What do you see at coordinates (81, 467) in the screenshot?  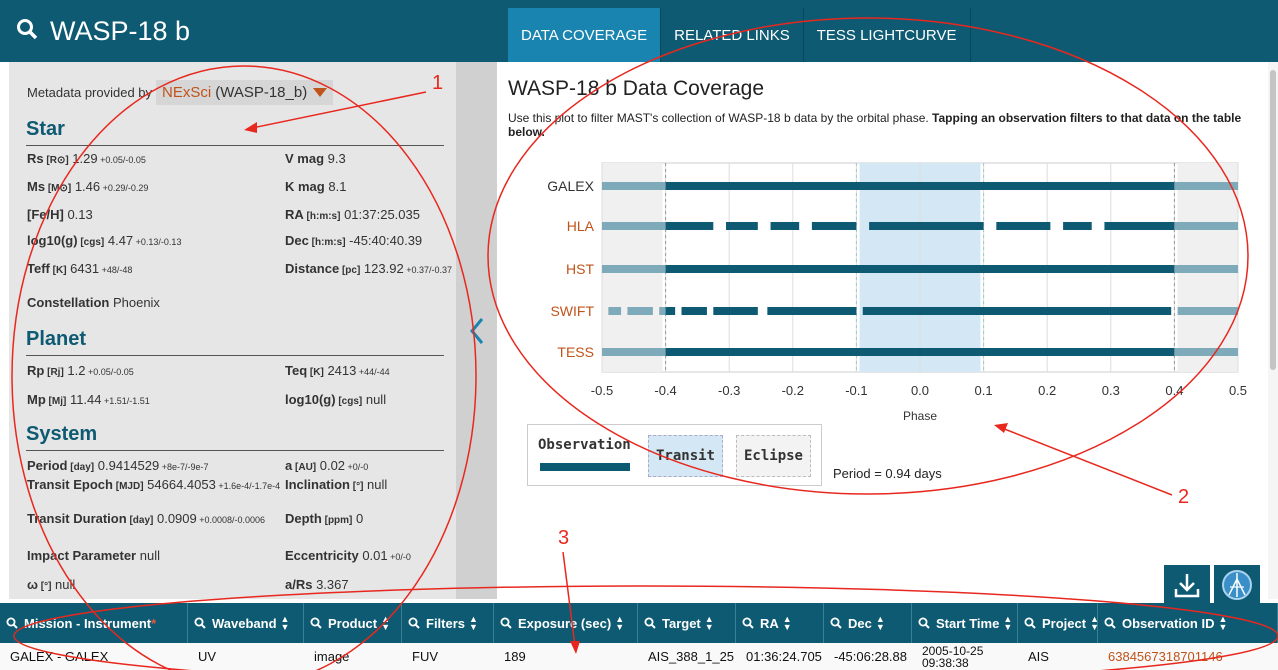 I see `field-unit: [day]` at bounding box center [81, 467].